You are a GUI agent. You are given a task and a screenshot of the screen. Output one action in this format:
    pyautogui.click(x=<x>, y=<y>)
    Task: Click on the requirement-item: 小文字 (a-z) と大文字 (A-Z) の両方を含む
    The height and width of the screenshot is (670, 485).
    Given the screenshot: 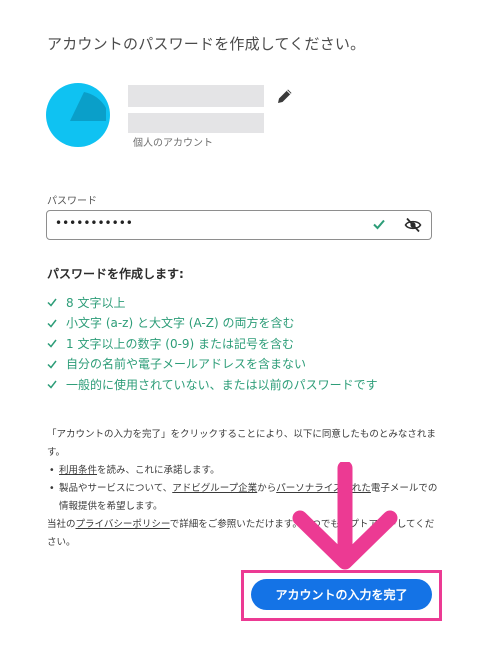 What is the action you would take?
    pyautogui.click(x=212, y=323)
    